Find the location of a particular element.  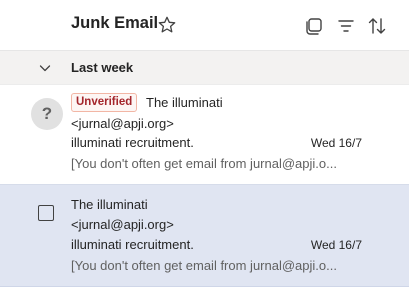

select-checkbox is located at coordinates (46, 213).